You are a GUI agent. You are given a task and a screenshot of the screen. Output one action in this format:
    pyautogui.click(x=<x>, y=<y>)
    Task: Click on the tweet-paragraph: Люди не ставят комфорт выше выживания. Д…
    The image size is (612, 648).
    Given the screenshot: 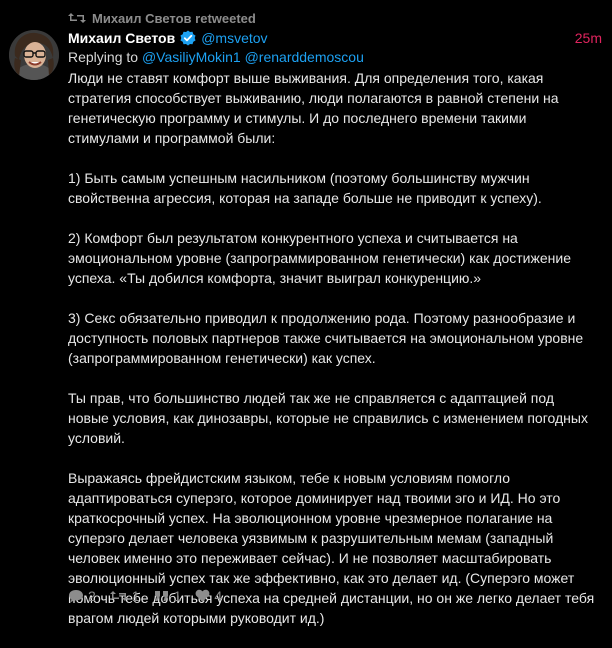 What is the action you would take?
    pyautogui.click(x=313, y=108)
    